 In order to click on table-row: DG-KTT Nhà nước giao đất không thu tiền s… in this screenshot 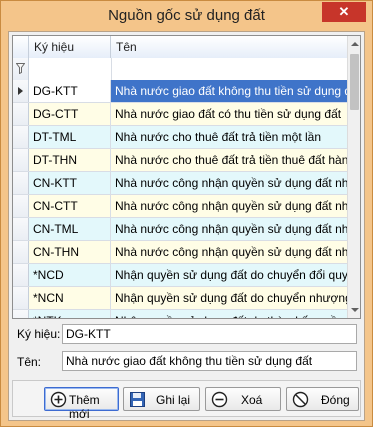, I will do `click(180, 91)`.